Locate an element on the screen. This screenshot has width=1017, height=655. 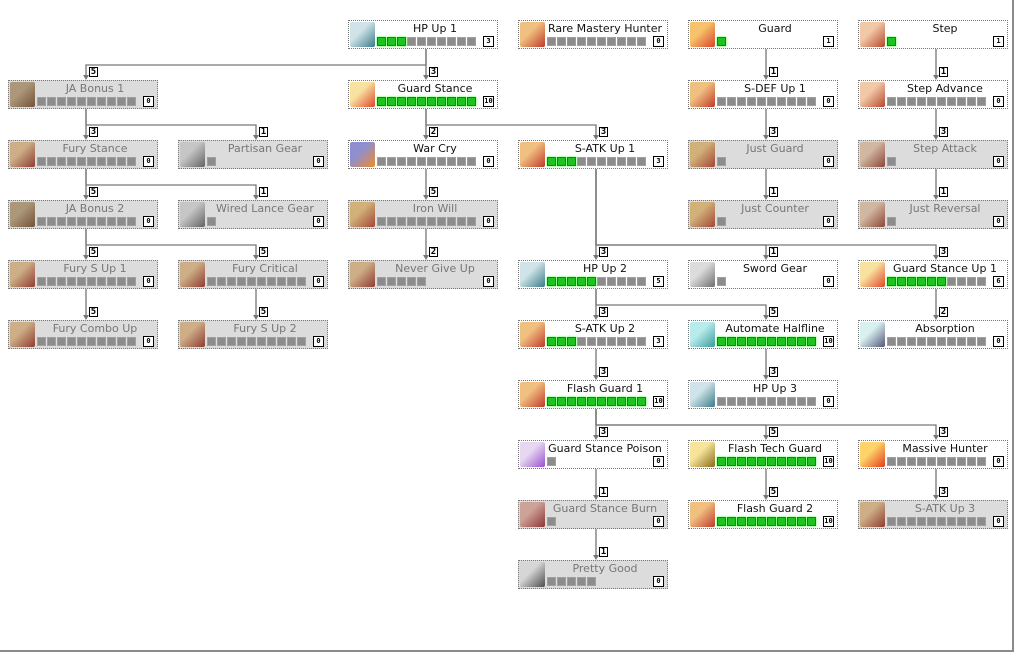
skill-node-mh: Massive Hunter 0 is located at coordinates (933, 454).